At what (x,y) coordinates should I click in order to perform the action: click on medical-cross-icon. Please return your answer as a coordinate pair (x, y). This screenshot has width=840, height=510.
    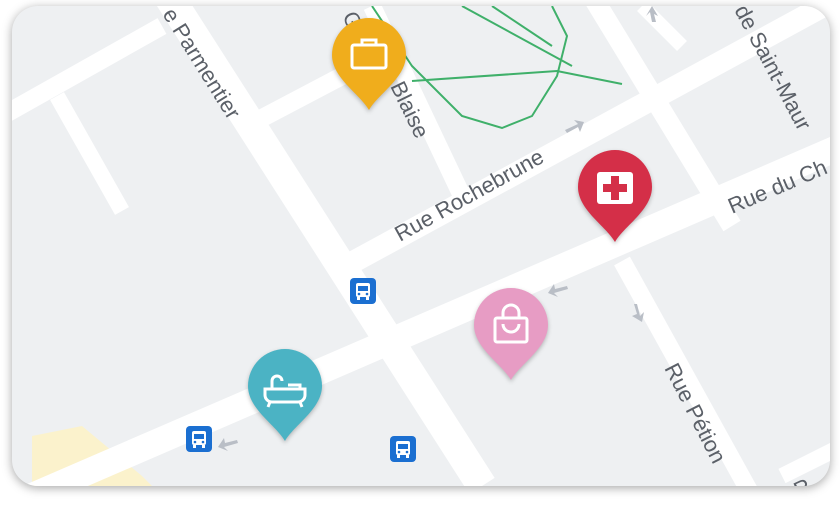
    Looking at the image, I should click on (615, 188).